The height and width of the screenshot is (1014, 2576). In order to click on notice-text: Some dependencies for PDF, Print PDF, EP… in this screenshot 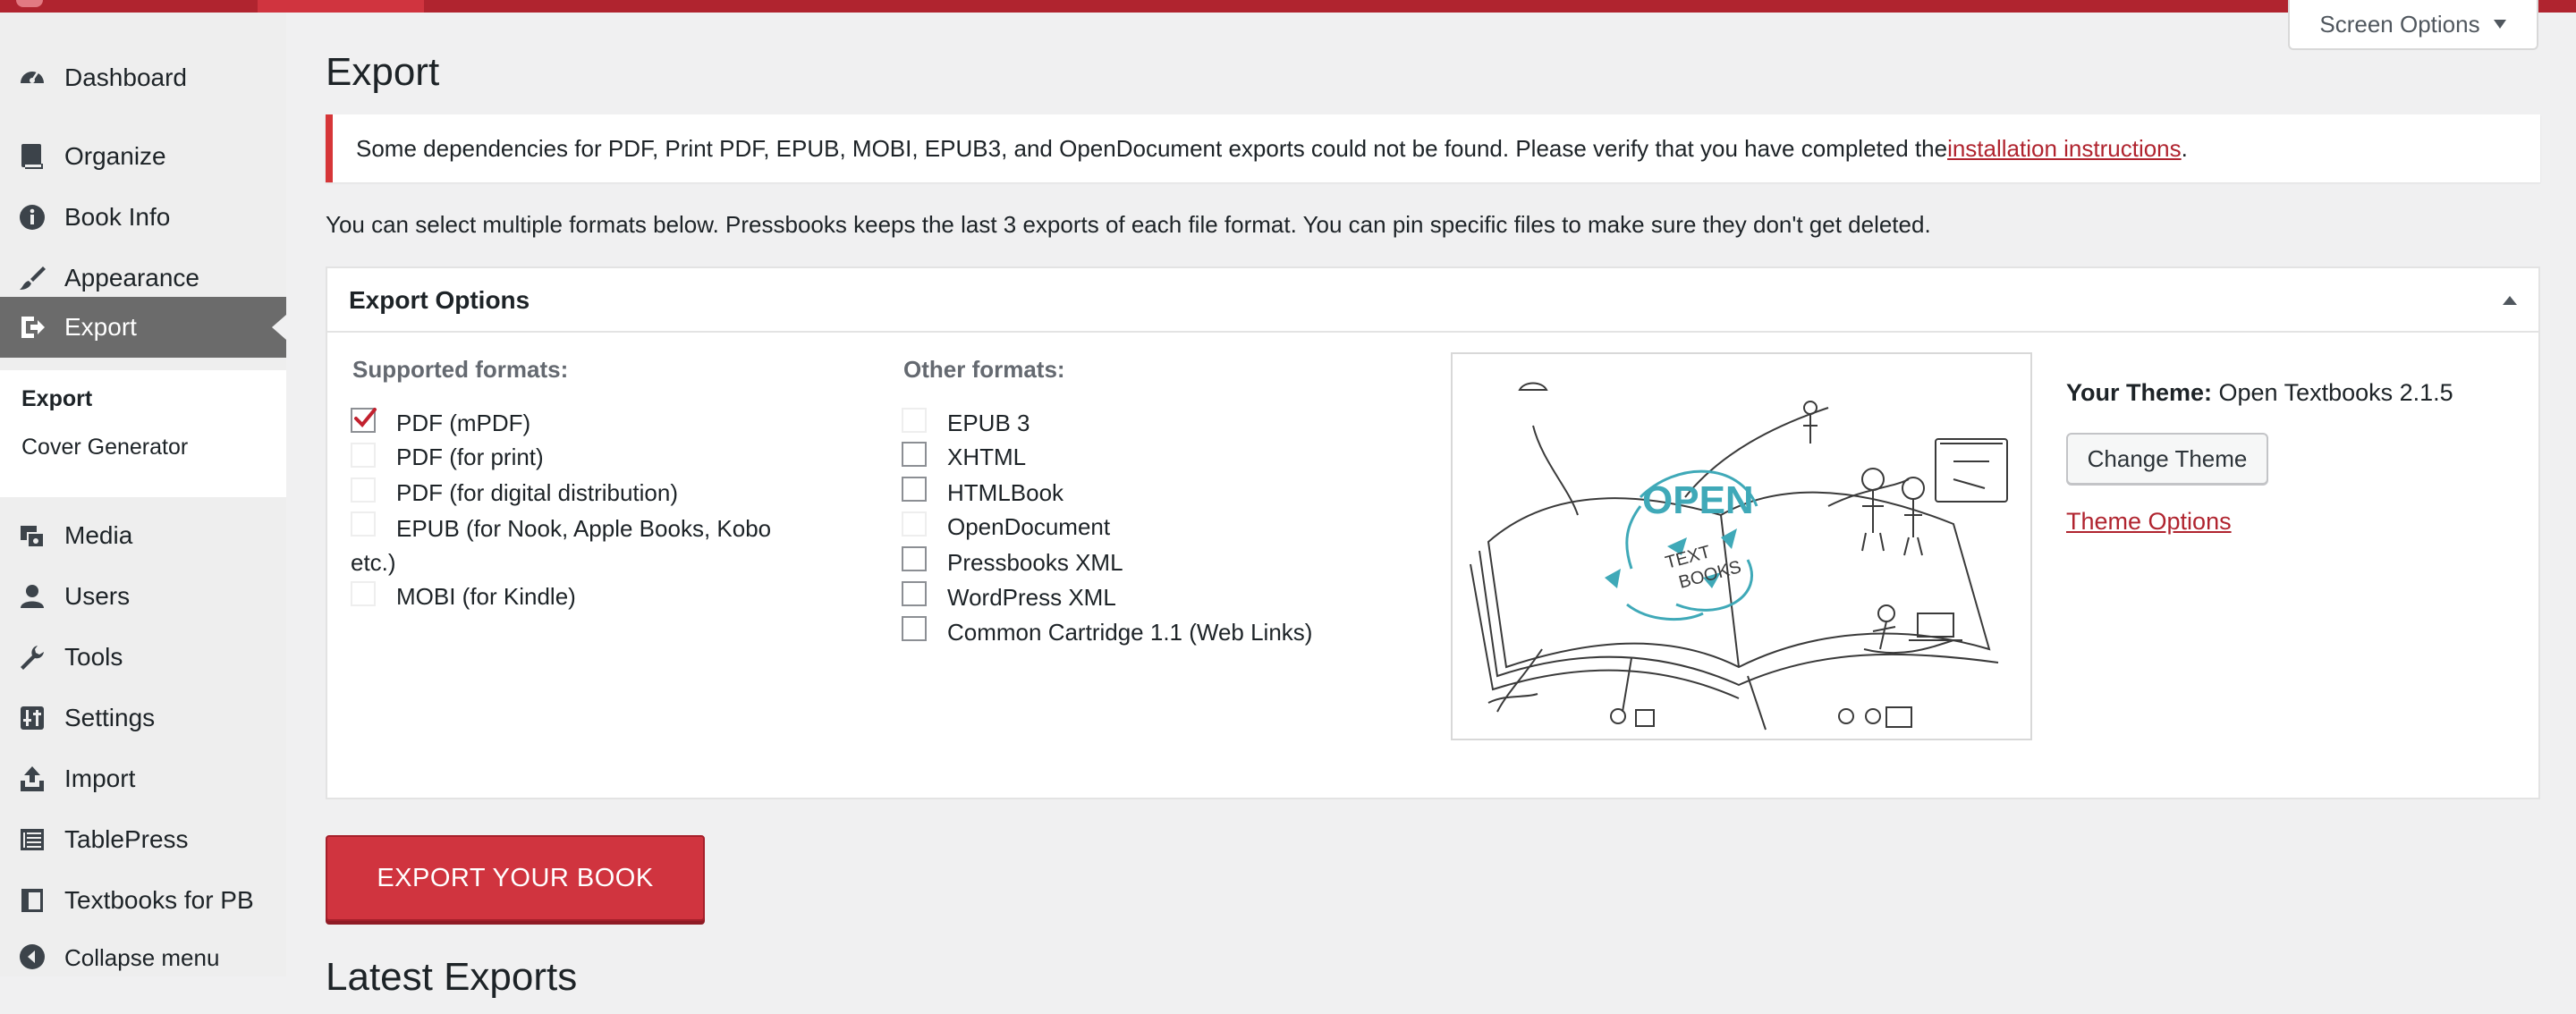, I will do `click(1152, 148)`.